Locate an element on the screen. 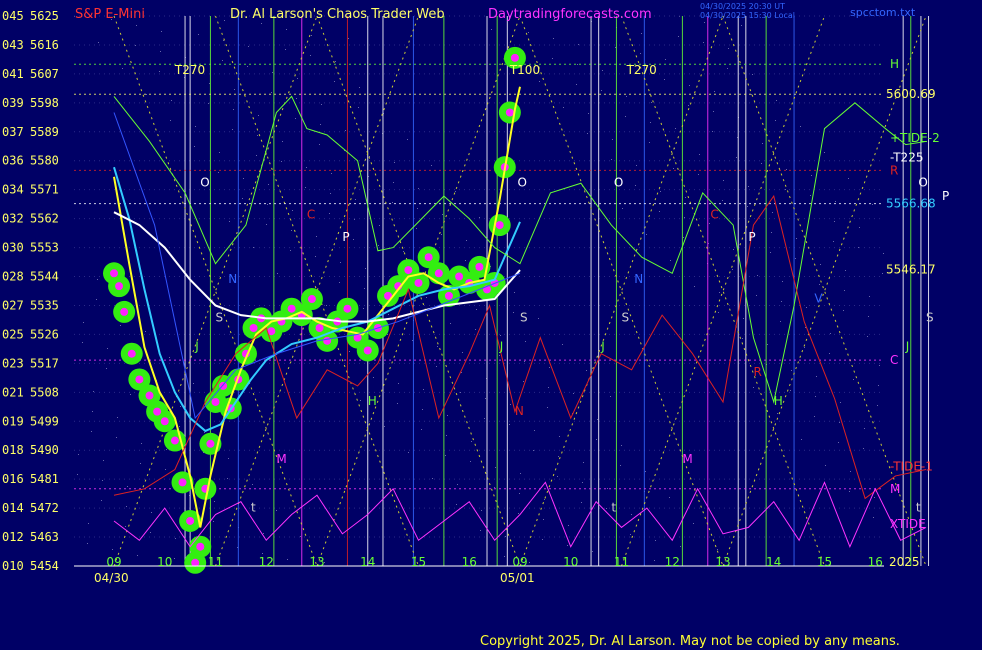 The height and width of the screenshot is (650, 982). right-label: C is located at coordinates (894, 360).